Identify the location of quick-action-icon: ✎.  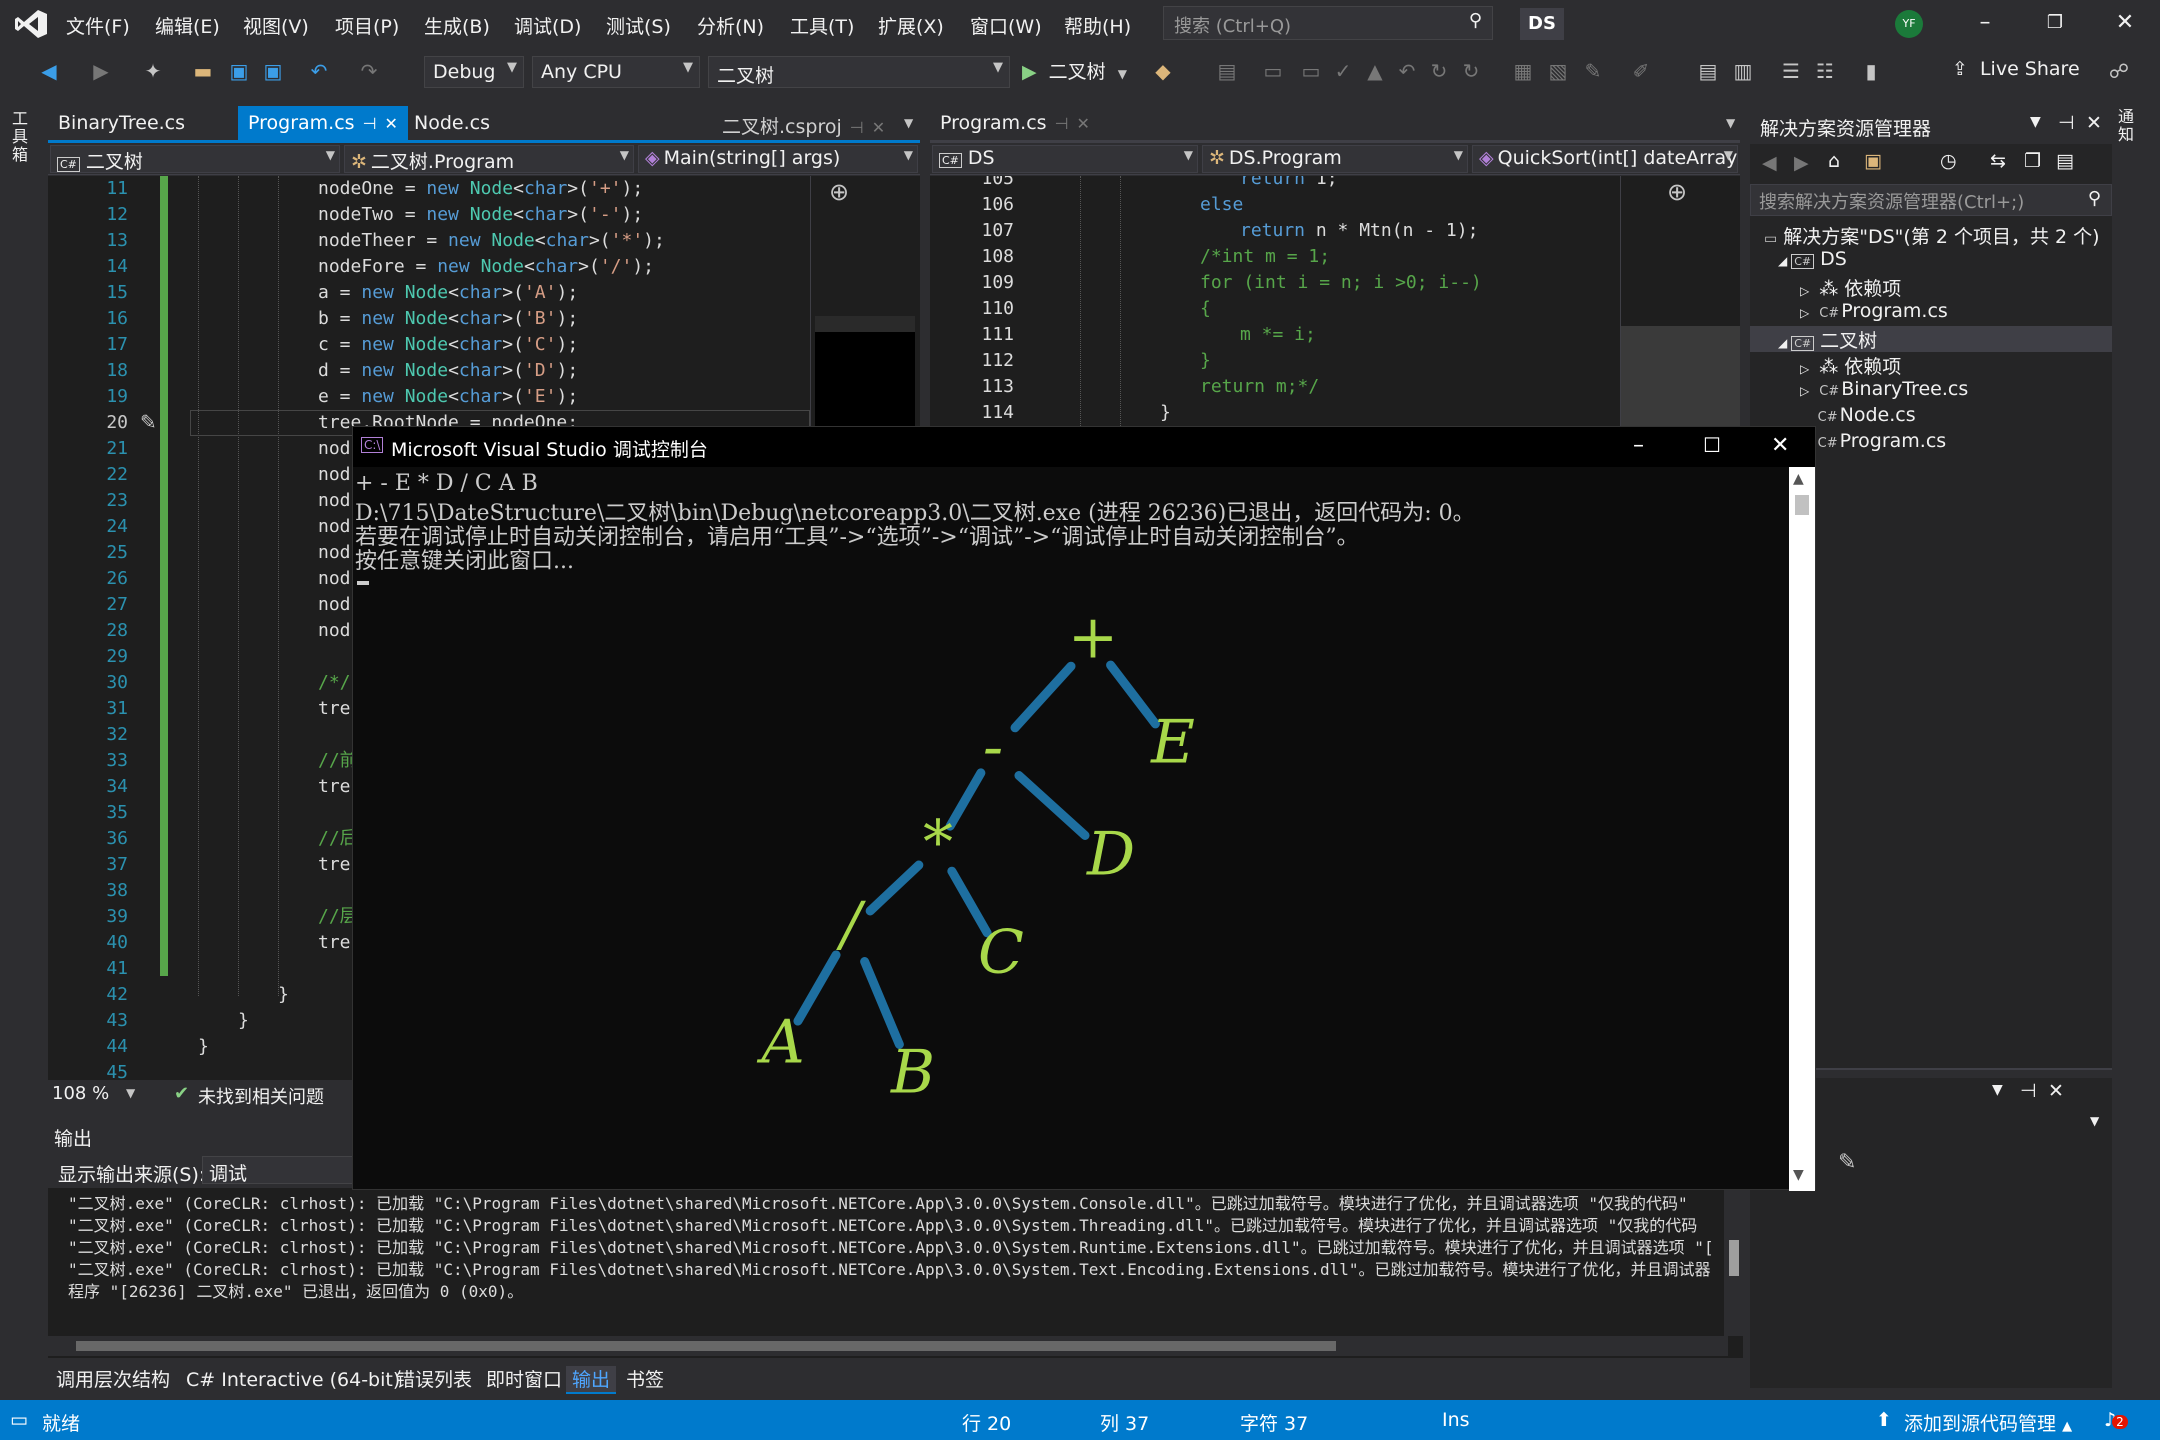
(148, 422).